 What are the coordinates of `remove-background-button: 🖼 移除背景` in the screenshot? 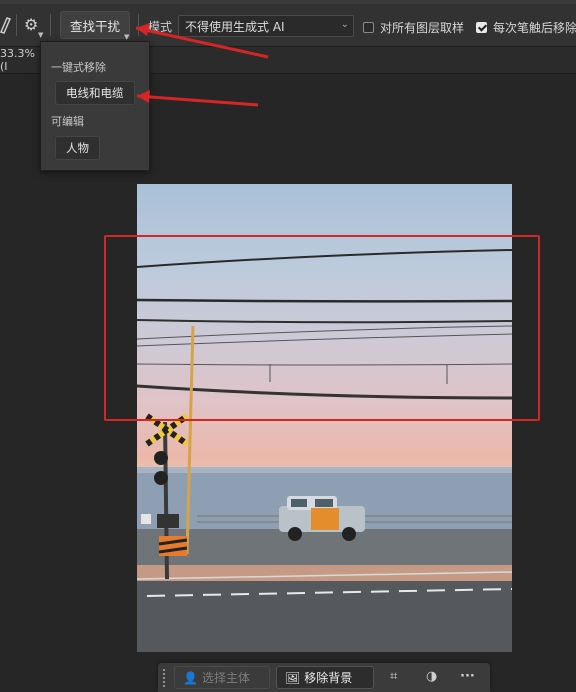 It's located at (325, 677).